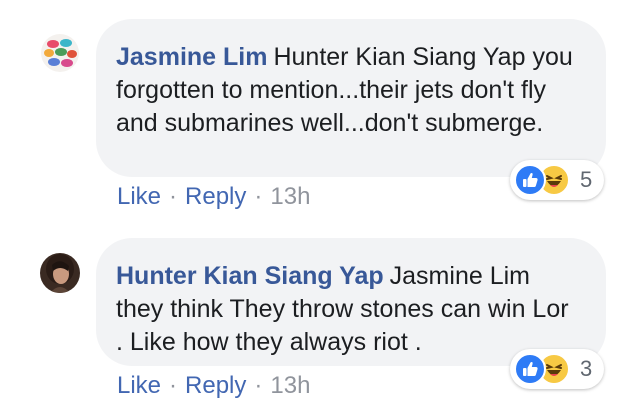 This screenshot has height=420, width=644. Describe the element at coordinates (586, 368) in the screenshot. I see `reaction-count: 3` at that location.